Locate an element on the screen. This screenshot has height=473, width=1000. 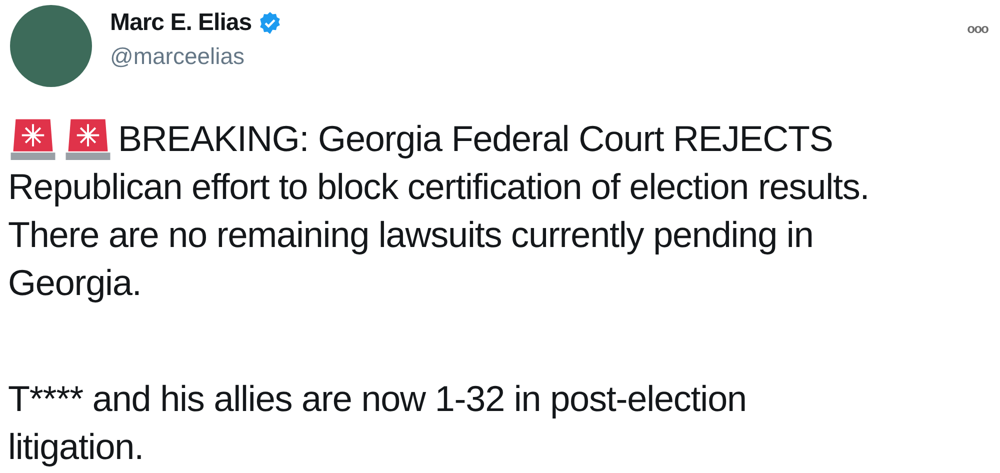
author-handle: @marceelias is located at coordinates (196, 56).